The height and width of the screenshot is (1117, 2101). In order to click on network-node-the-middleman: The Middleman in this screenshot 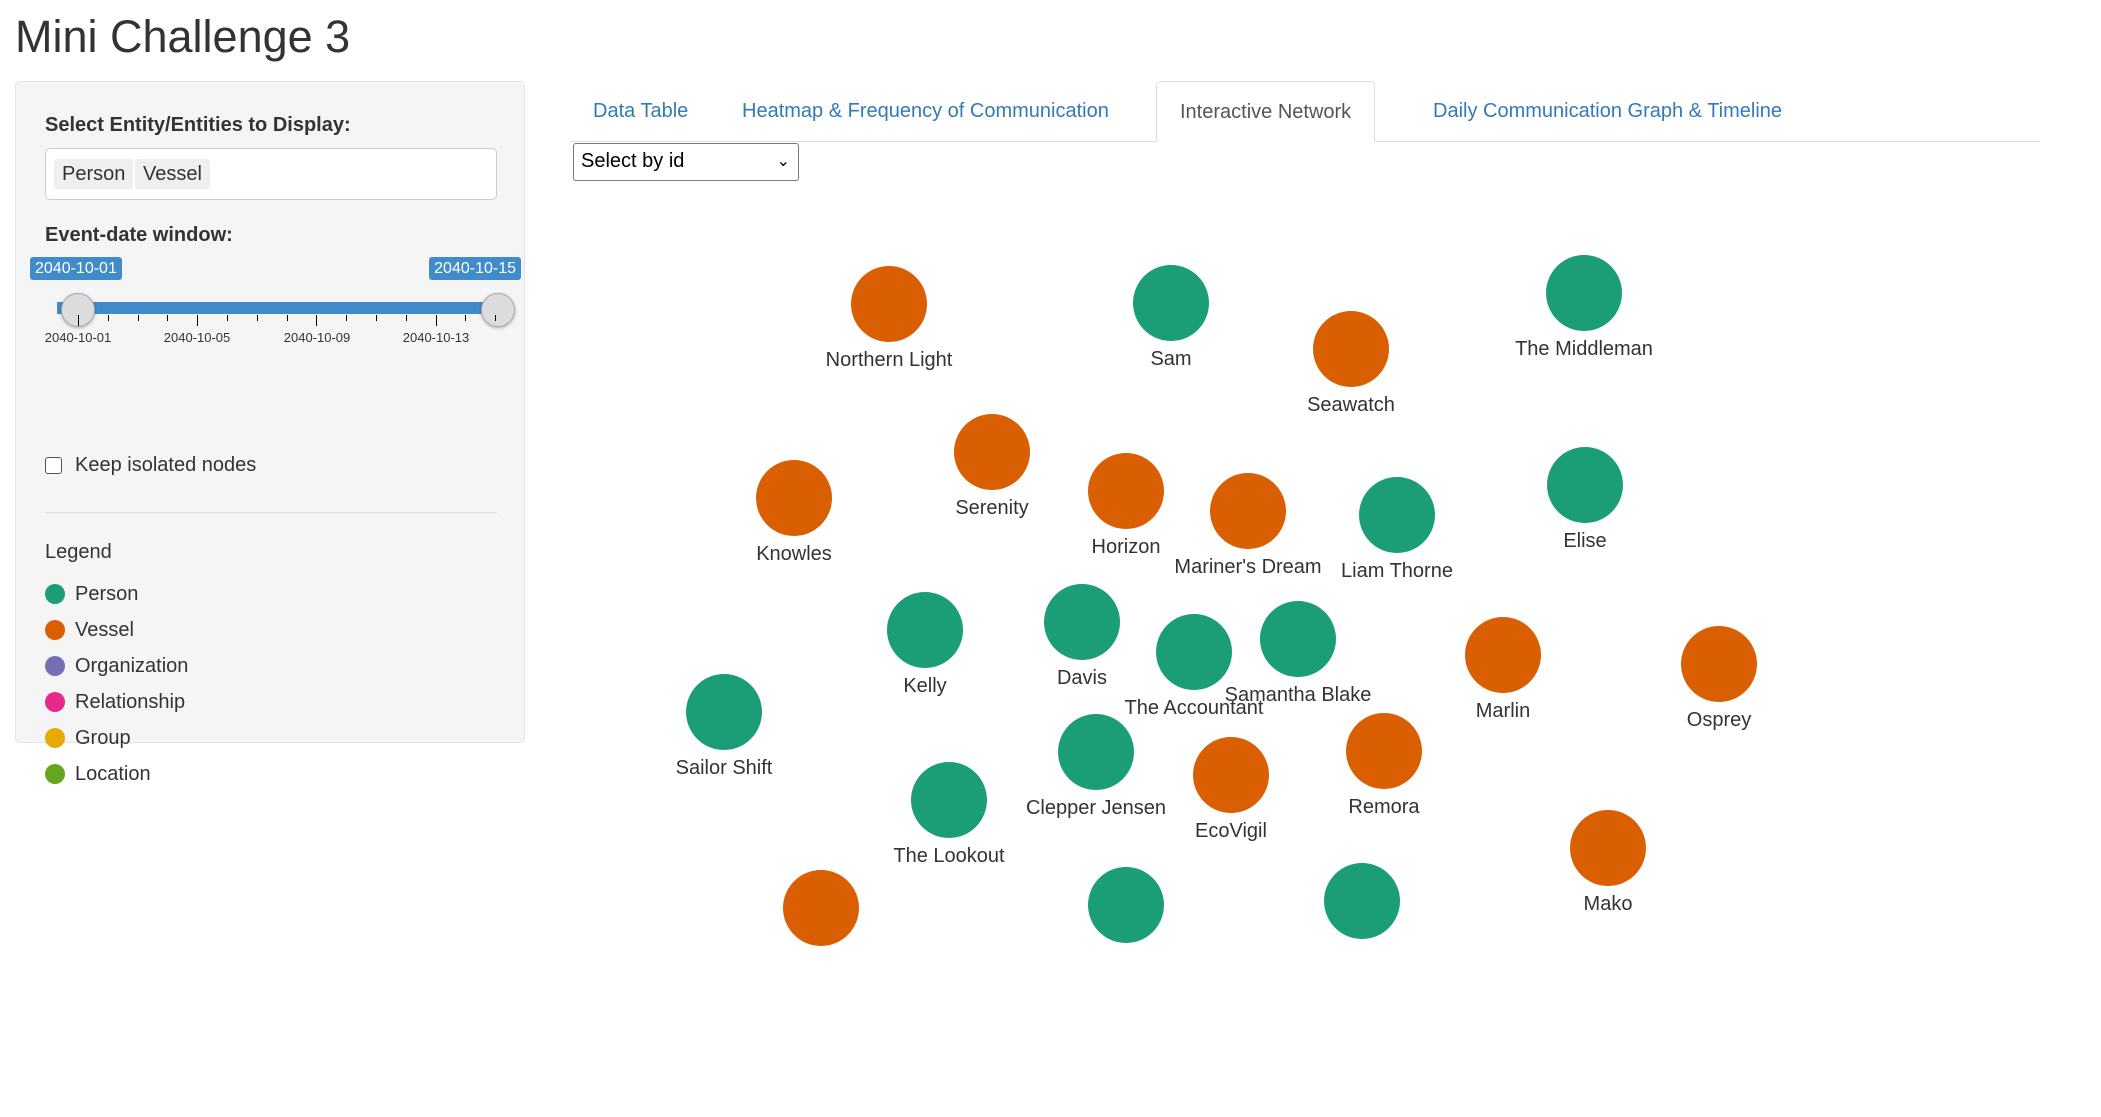, I will do `click(1584, 307)`.